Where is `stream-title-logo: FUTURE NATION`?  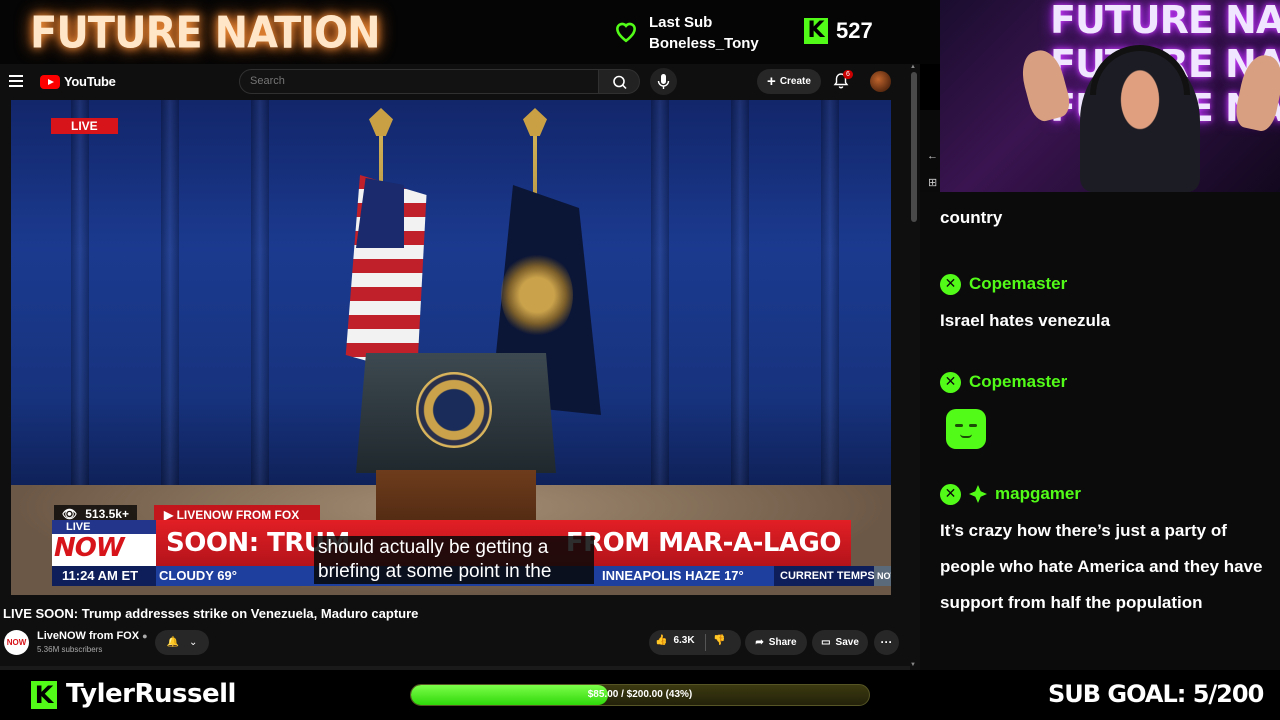
stream-title-logo: FUTURE NATION is located at coordinates (205, 33).